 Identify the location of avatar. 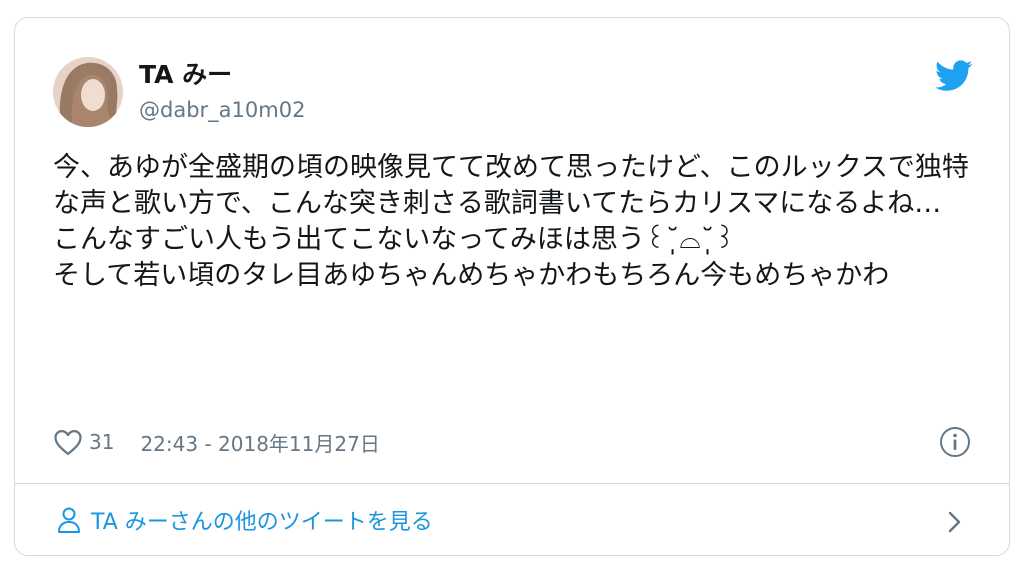
(88, 92).